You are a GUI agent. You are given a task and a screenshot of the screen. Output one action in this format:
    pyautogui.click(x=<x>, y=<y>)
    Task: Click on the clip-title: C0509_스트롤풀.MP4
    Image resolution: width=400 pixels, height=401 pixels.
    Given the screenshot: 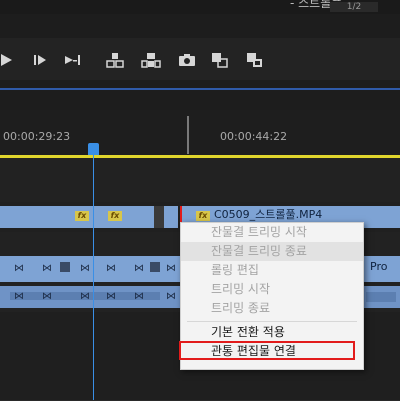 What is the action you would take?
    pyautogui.click(x=268, y=214)
    